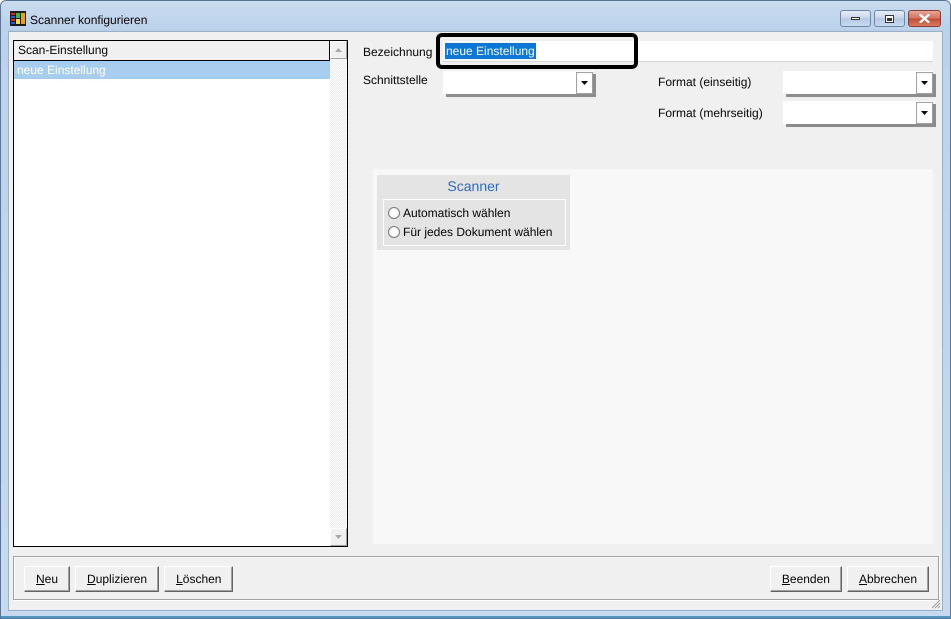 This screenshot has width=951, height=619. I want to click on minimize-button, so click(855, 18).